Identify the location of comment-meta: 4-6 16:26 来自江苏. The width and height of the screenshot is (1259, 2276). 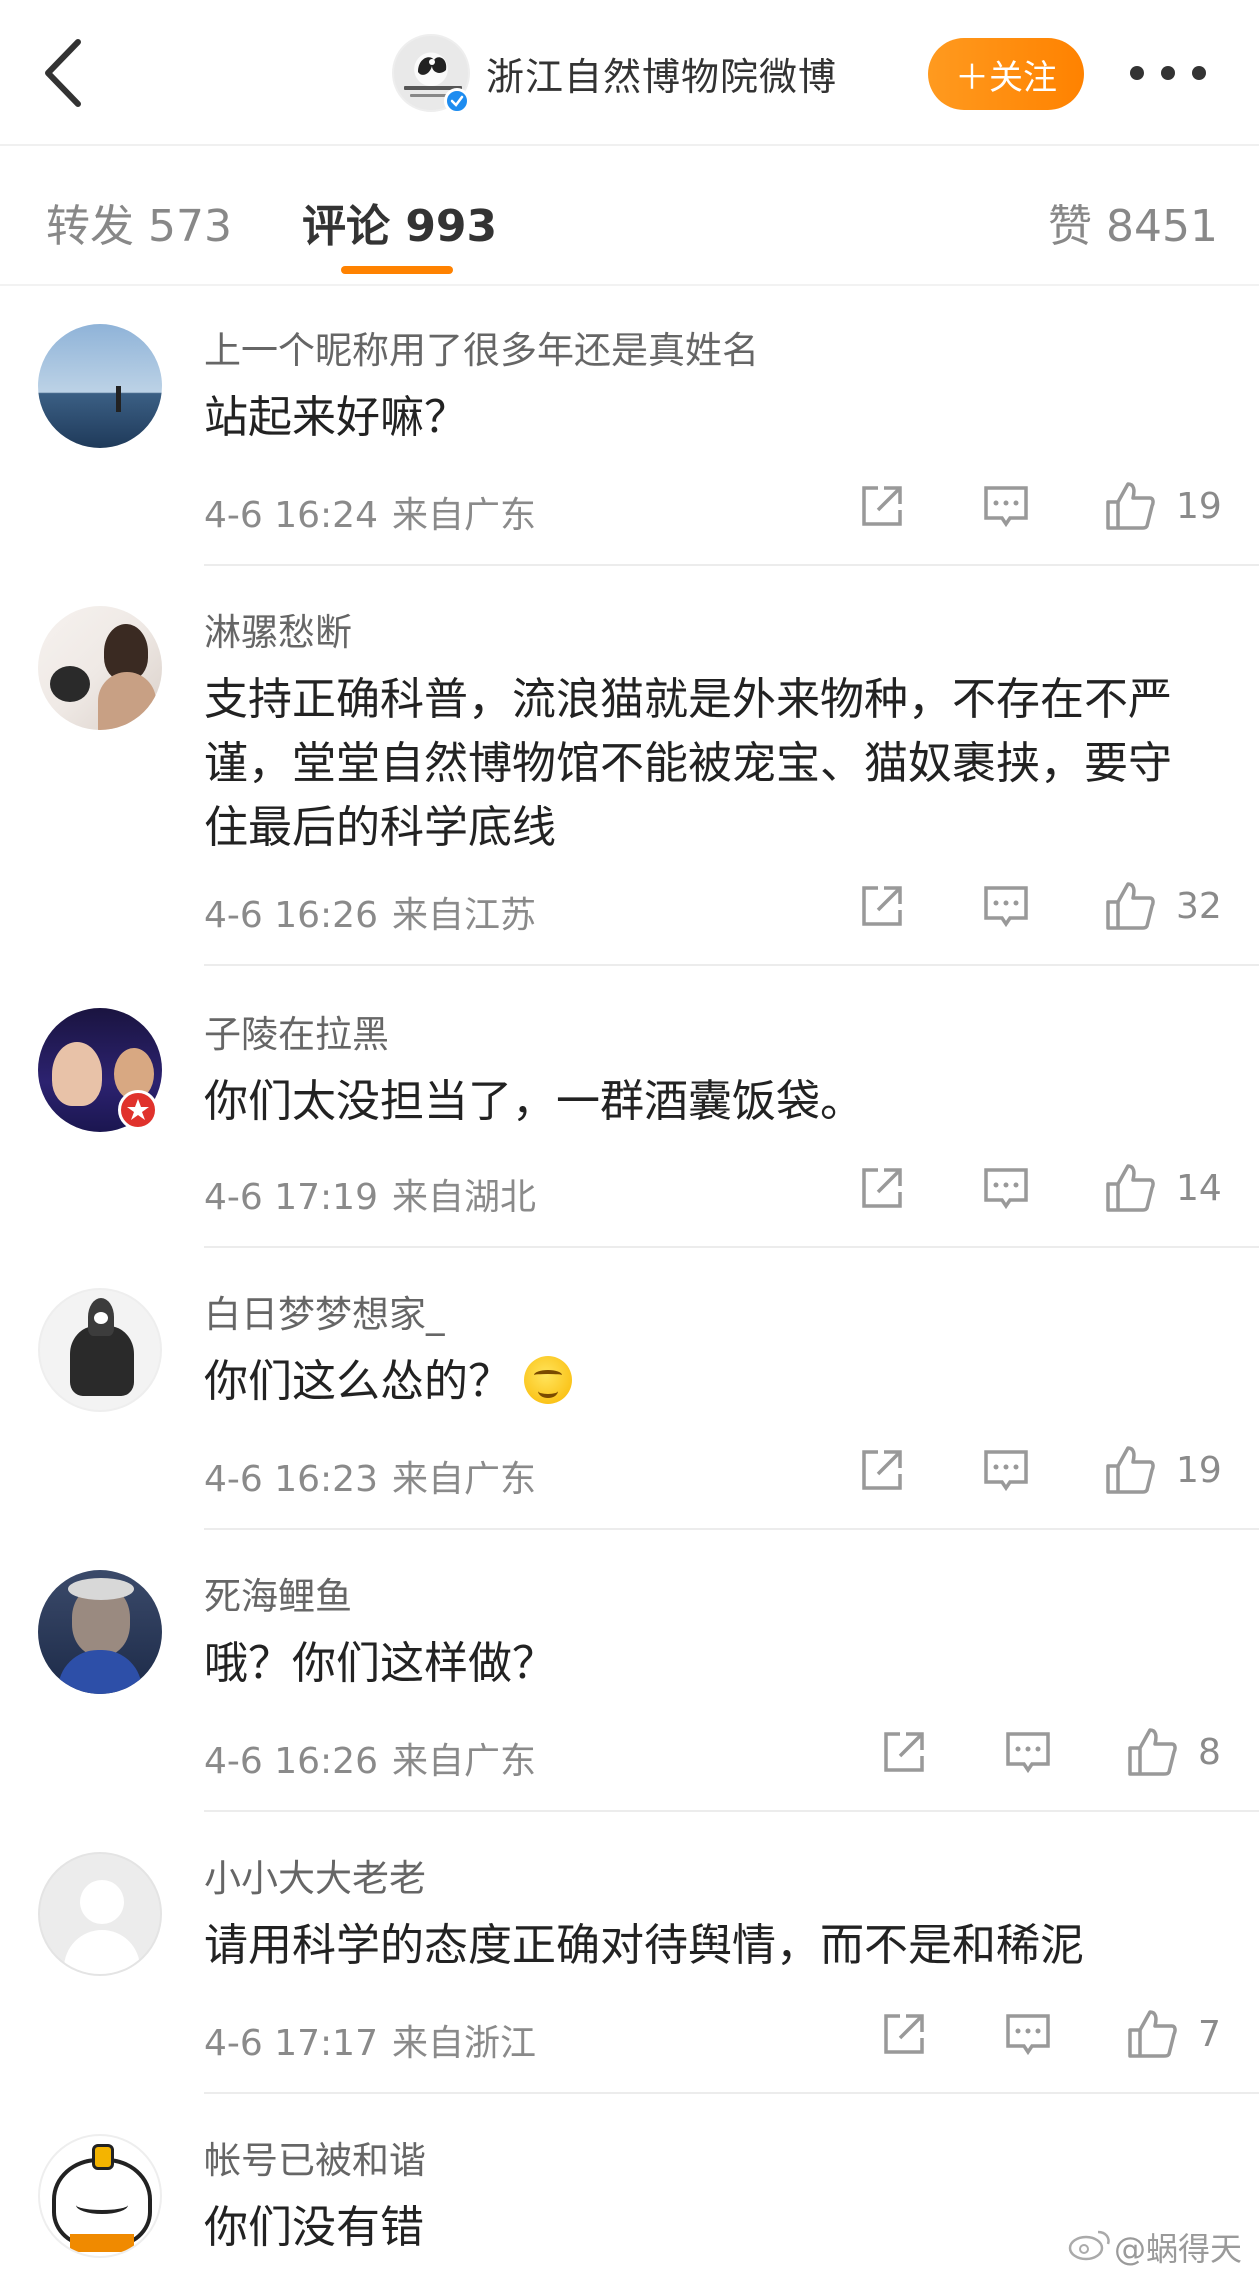
(370, 912).